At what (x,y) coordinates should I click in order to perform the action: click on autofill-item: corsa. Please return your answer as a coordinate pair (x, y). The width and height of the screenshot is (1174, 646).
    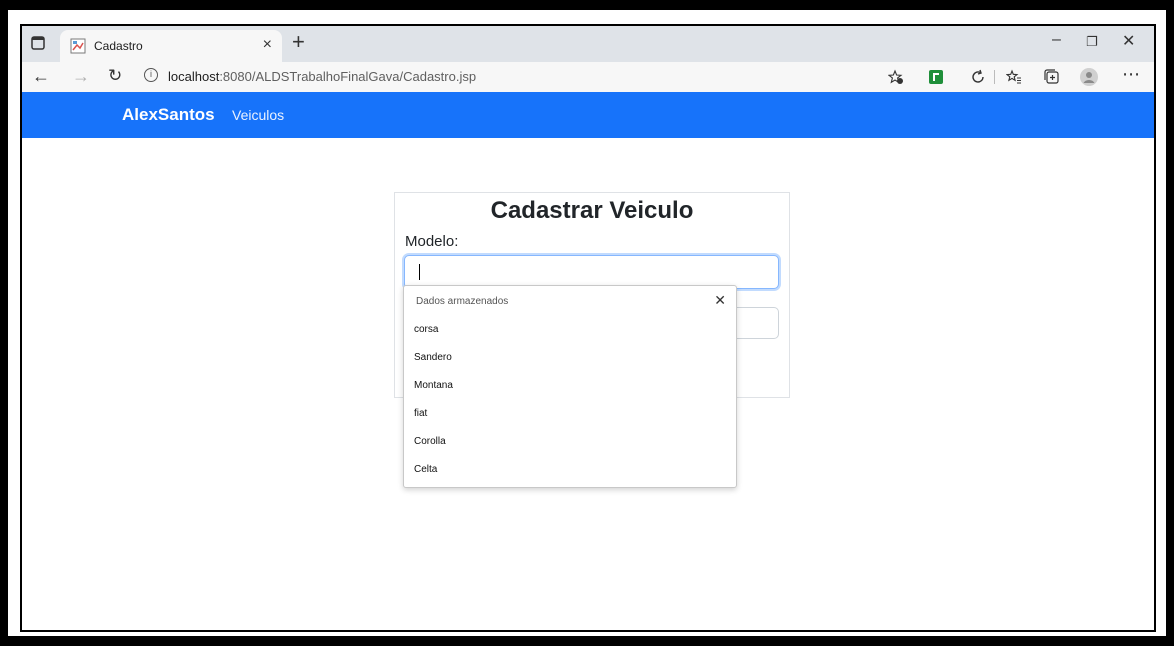
    Looking at the image, I should click on (564, 330).